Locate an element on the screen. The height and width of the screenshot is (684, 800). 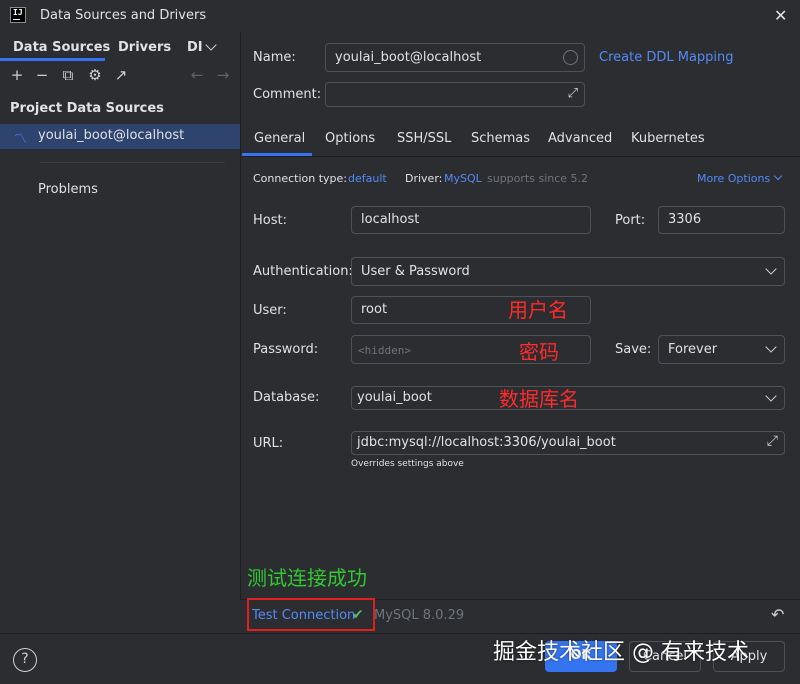
create-ddl-mapping-link: Create DDL Mapping is located at coordinates (666, 57).